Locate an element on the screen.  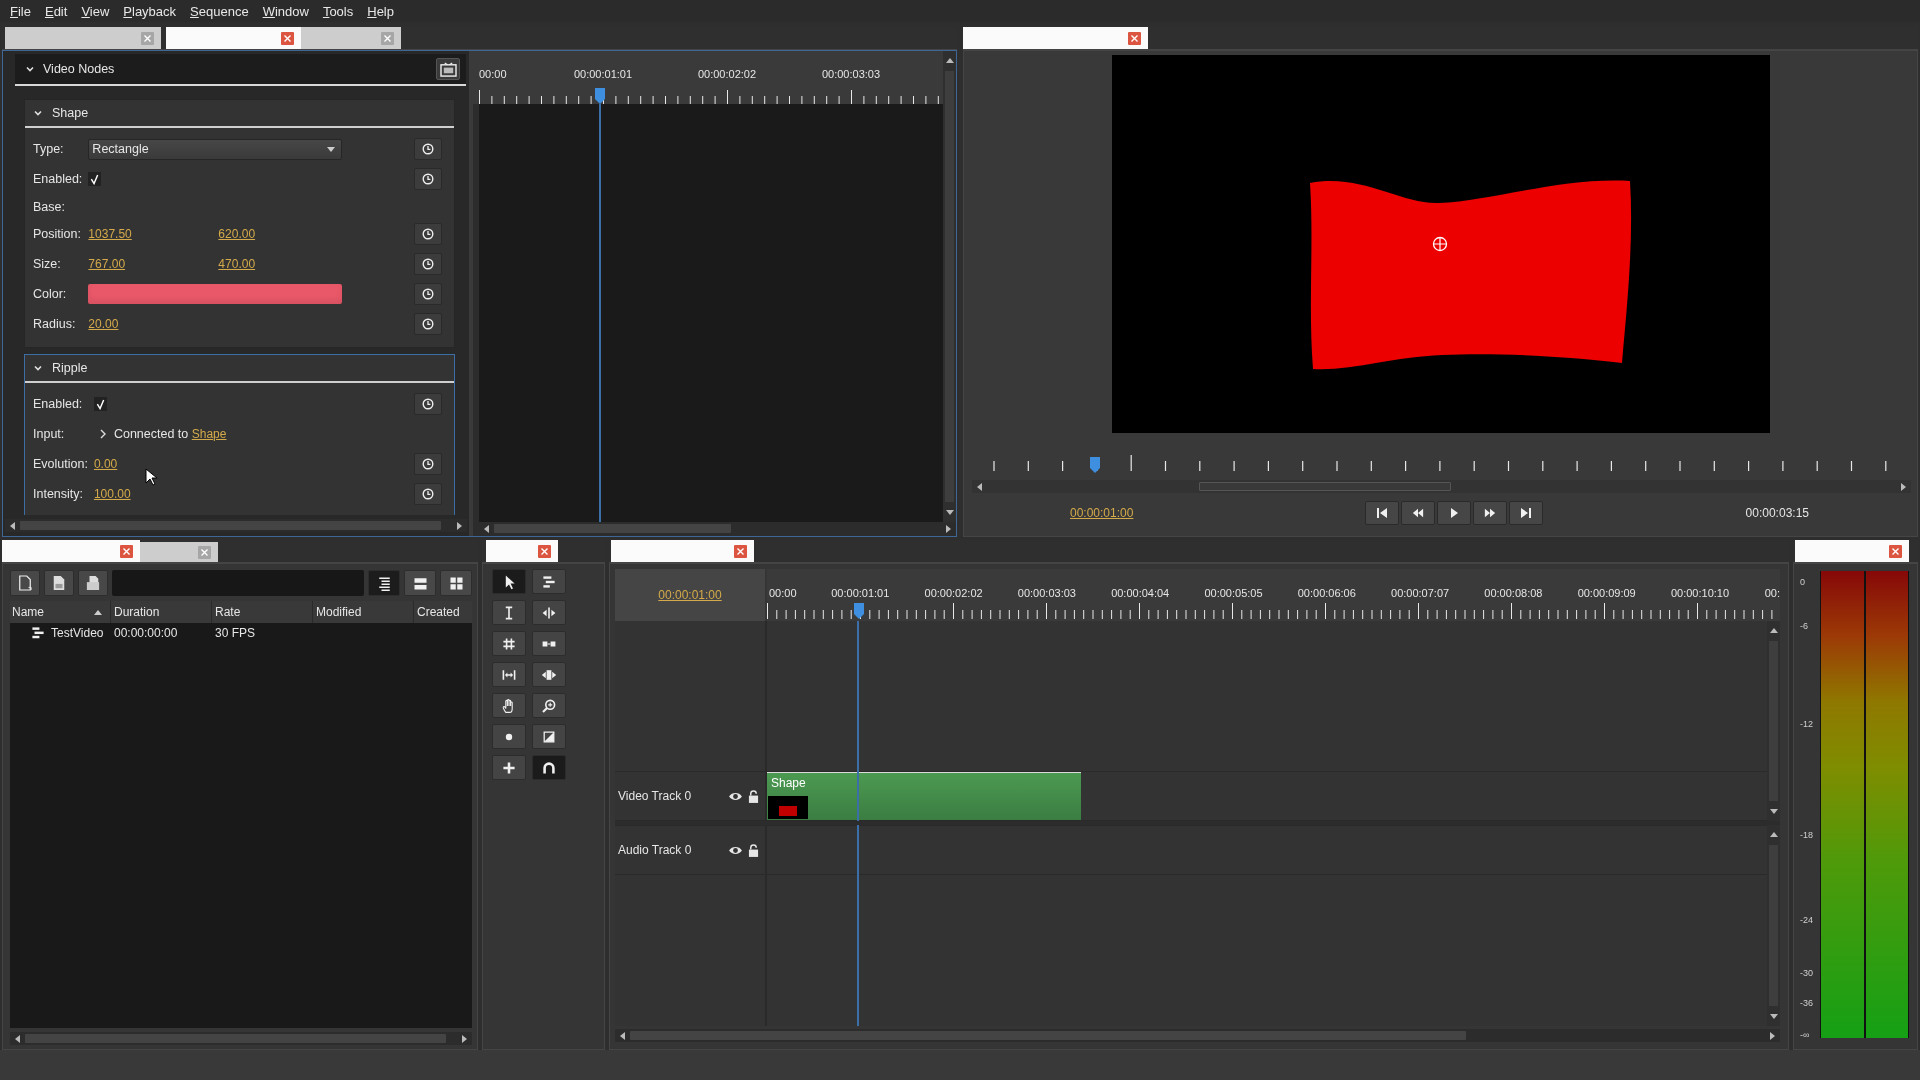
number-value: 620.00 is located at coordinates (237, 234).